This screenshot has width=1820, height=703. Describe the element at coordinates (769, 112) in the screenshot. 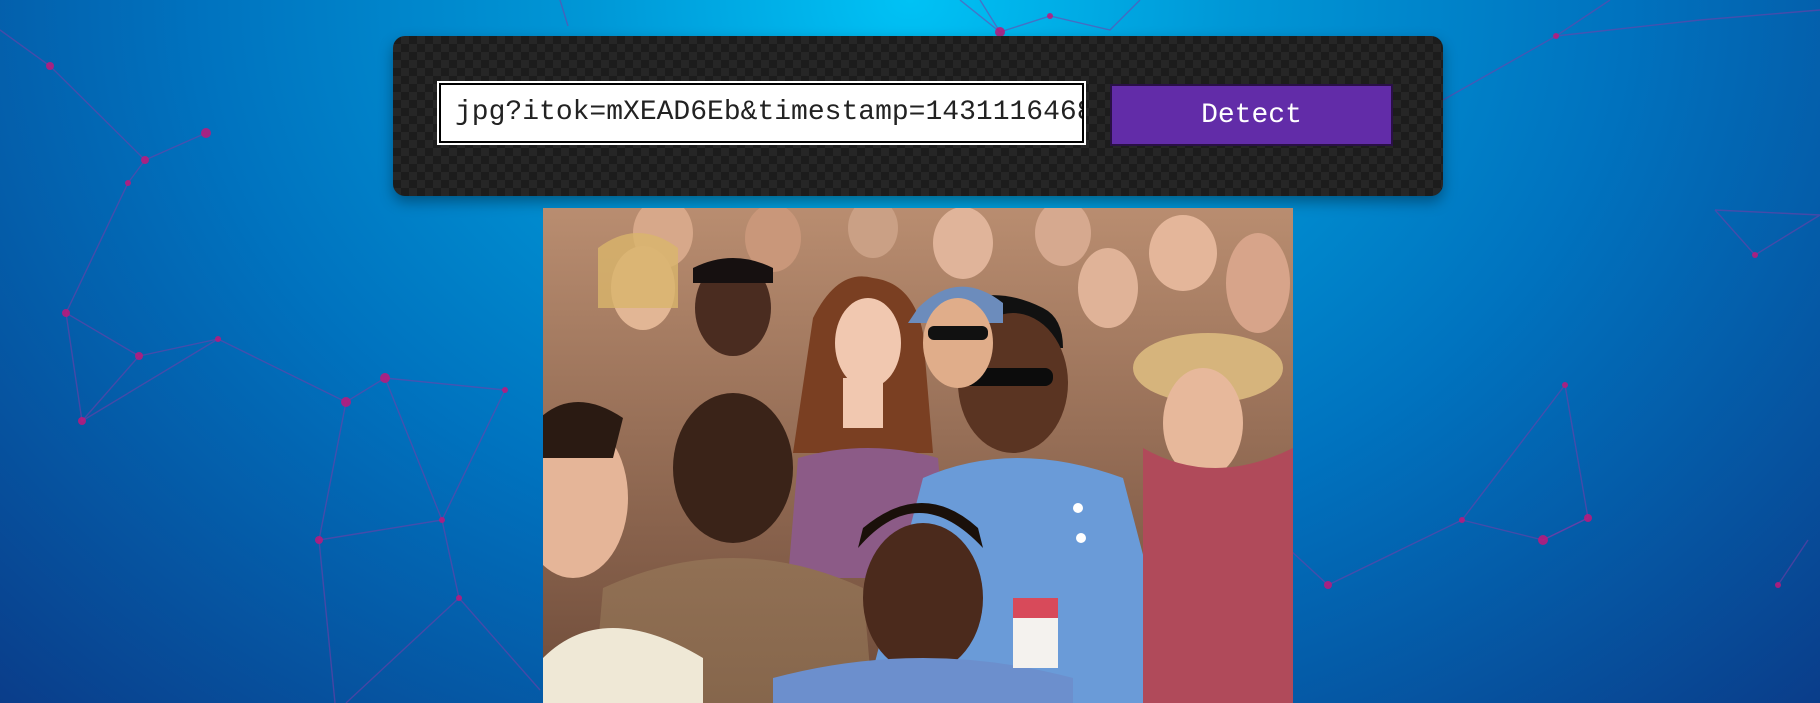

I see `url-input-value: jpg?itok=mXEAD6Eb&timestamp=1431116468` at that location.